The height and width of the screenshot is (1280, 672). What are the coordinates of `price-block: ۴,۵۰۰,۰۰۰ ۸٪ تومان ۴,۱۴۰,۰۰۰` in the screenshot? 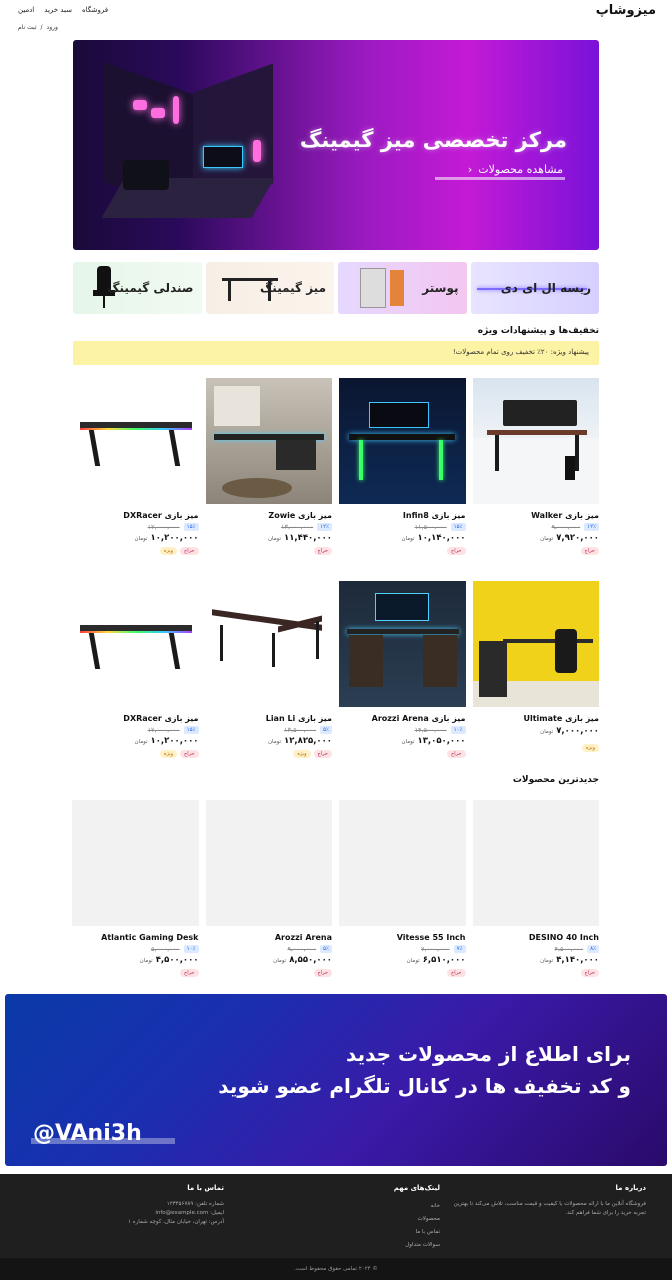 It's located at (536, 955).